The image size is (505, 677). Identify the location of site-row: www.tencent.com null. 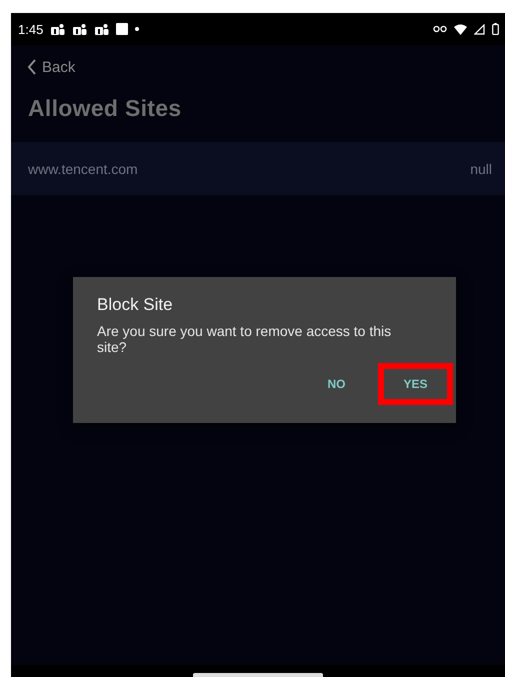
(258, 168).